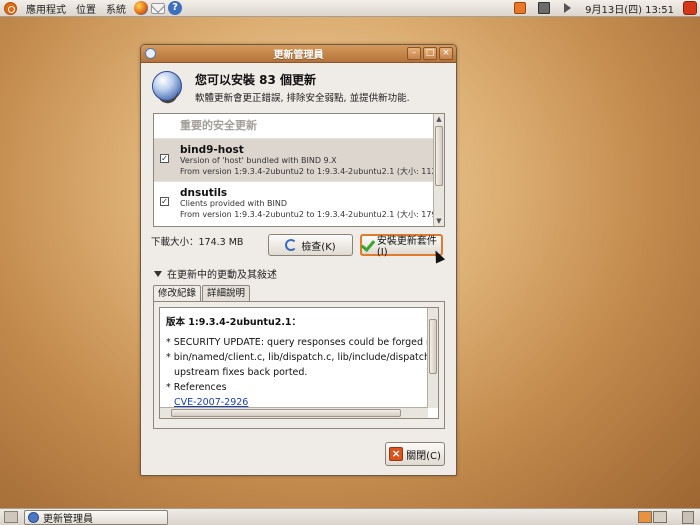 This screenshot has height=525, width=700. Describe the element at coordinates (544, 8) in the screenshot. I see `network-icon` at that location.